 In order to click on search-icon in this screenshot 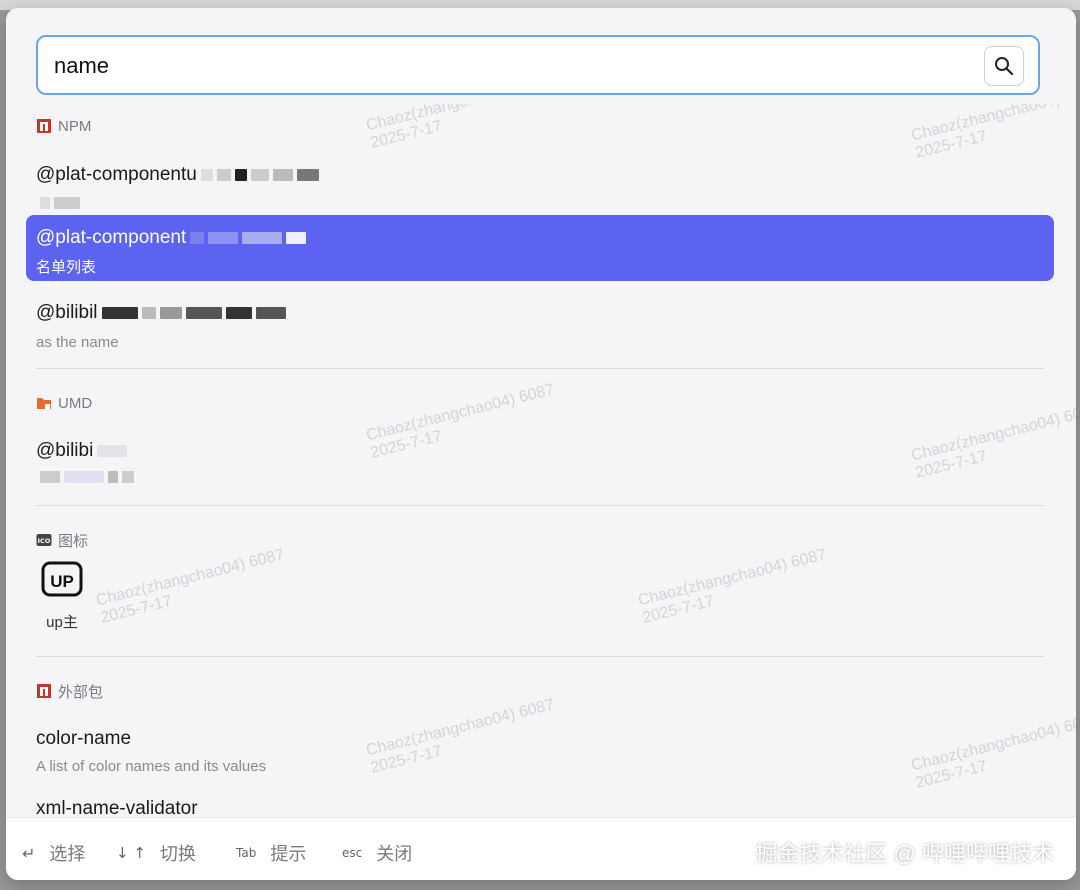, I will do `click(1004, 66)`.